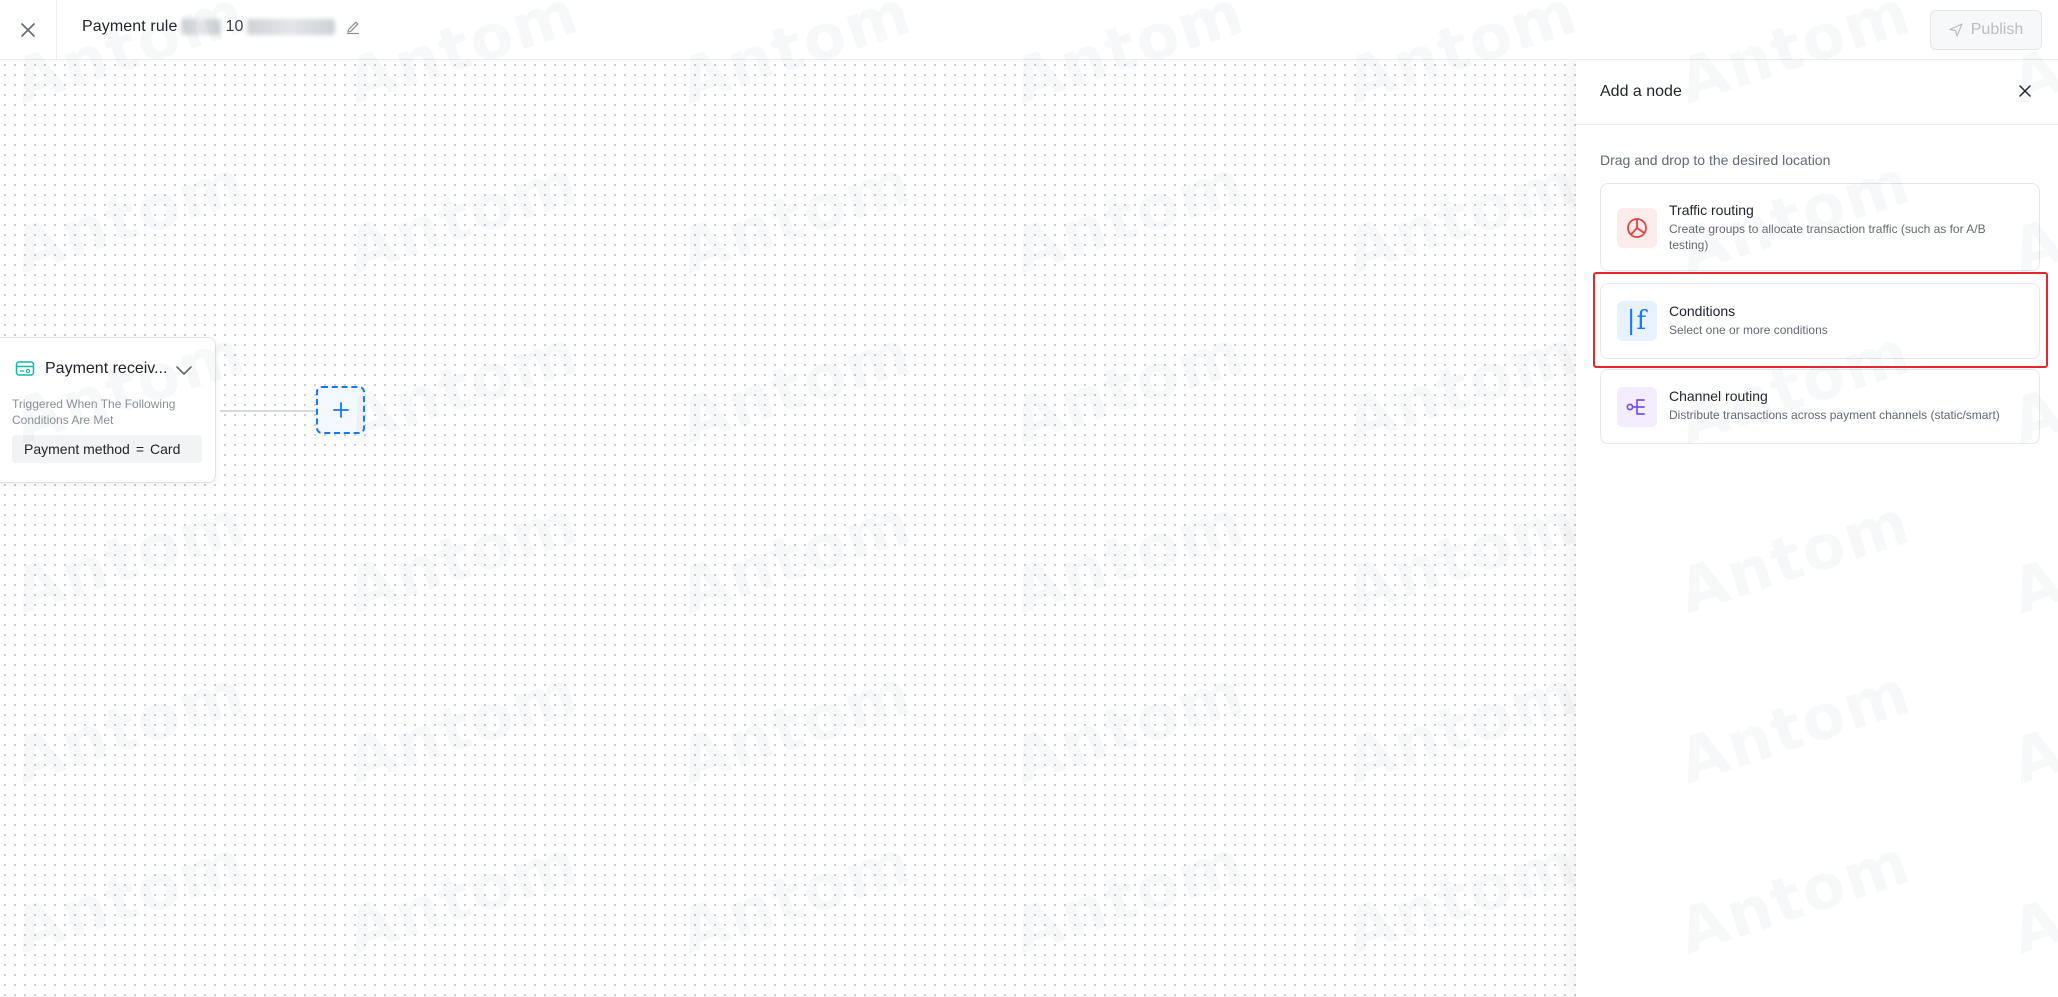 The height and width of the screenshot is (997, 2058). I want to click on chevron-down-icon, so click(184, 370).